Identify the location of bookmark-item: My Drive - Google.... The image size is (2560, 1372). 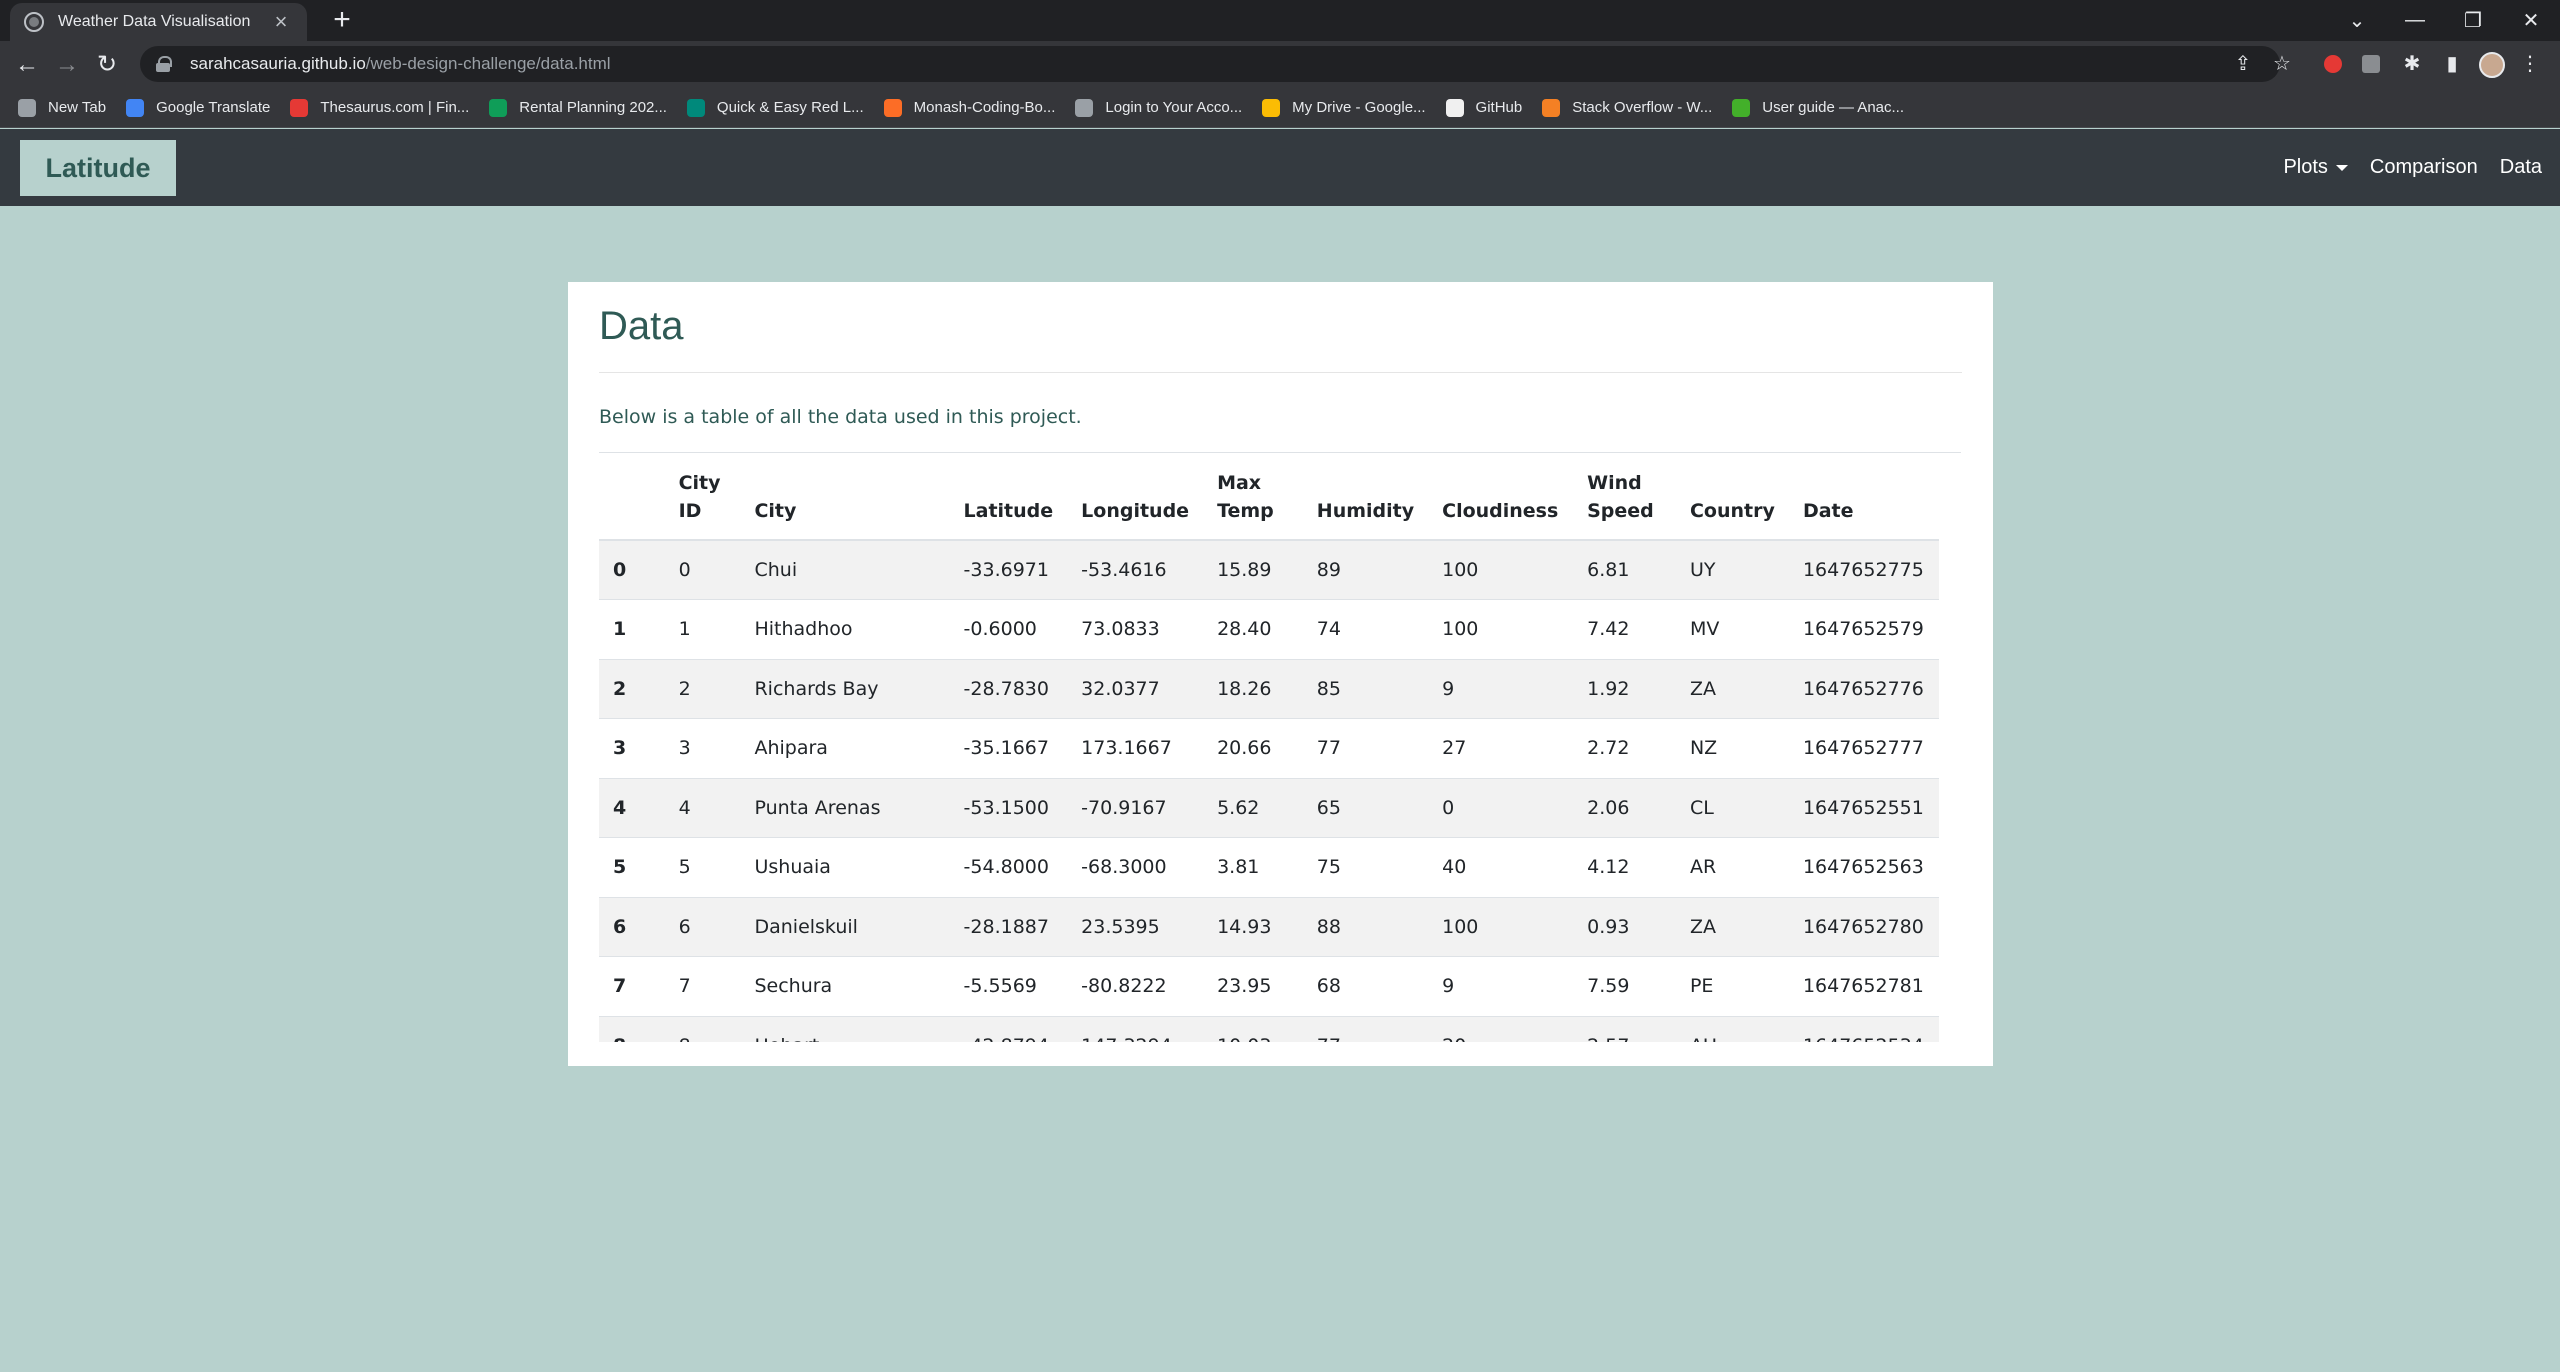
(1344, 107).